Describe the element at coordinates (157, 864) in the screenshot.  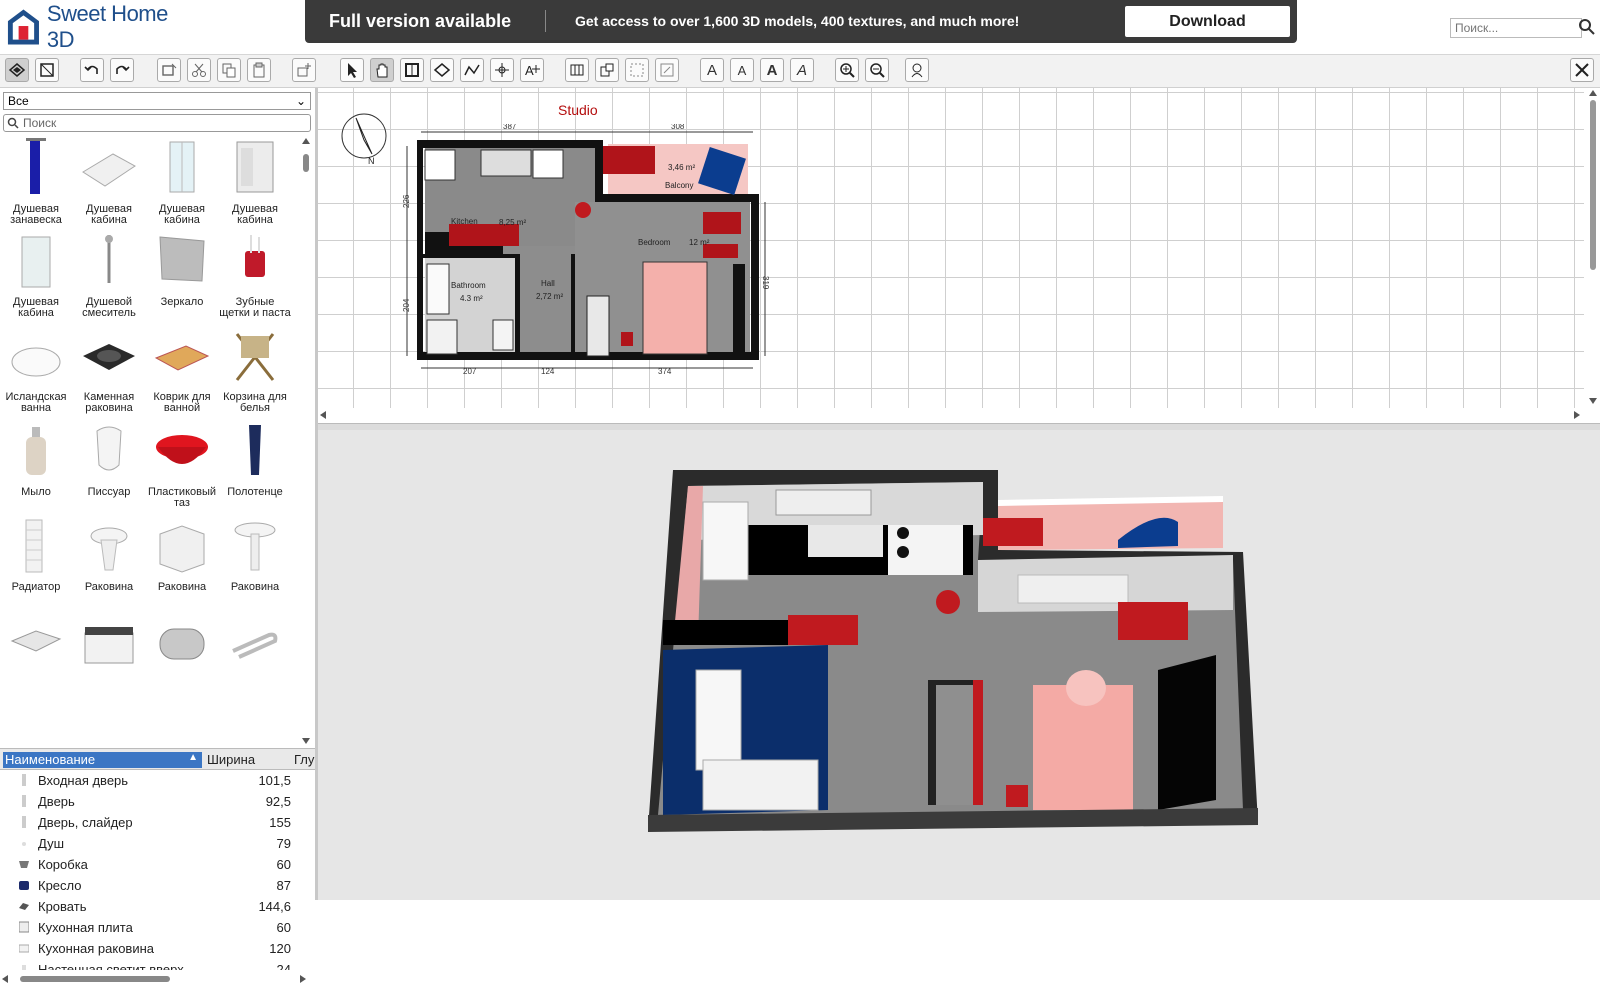
I see `table-row: Коробка 60` at that location.